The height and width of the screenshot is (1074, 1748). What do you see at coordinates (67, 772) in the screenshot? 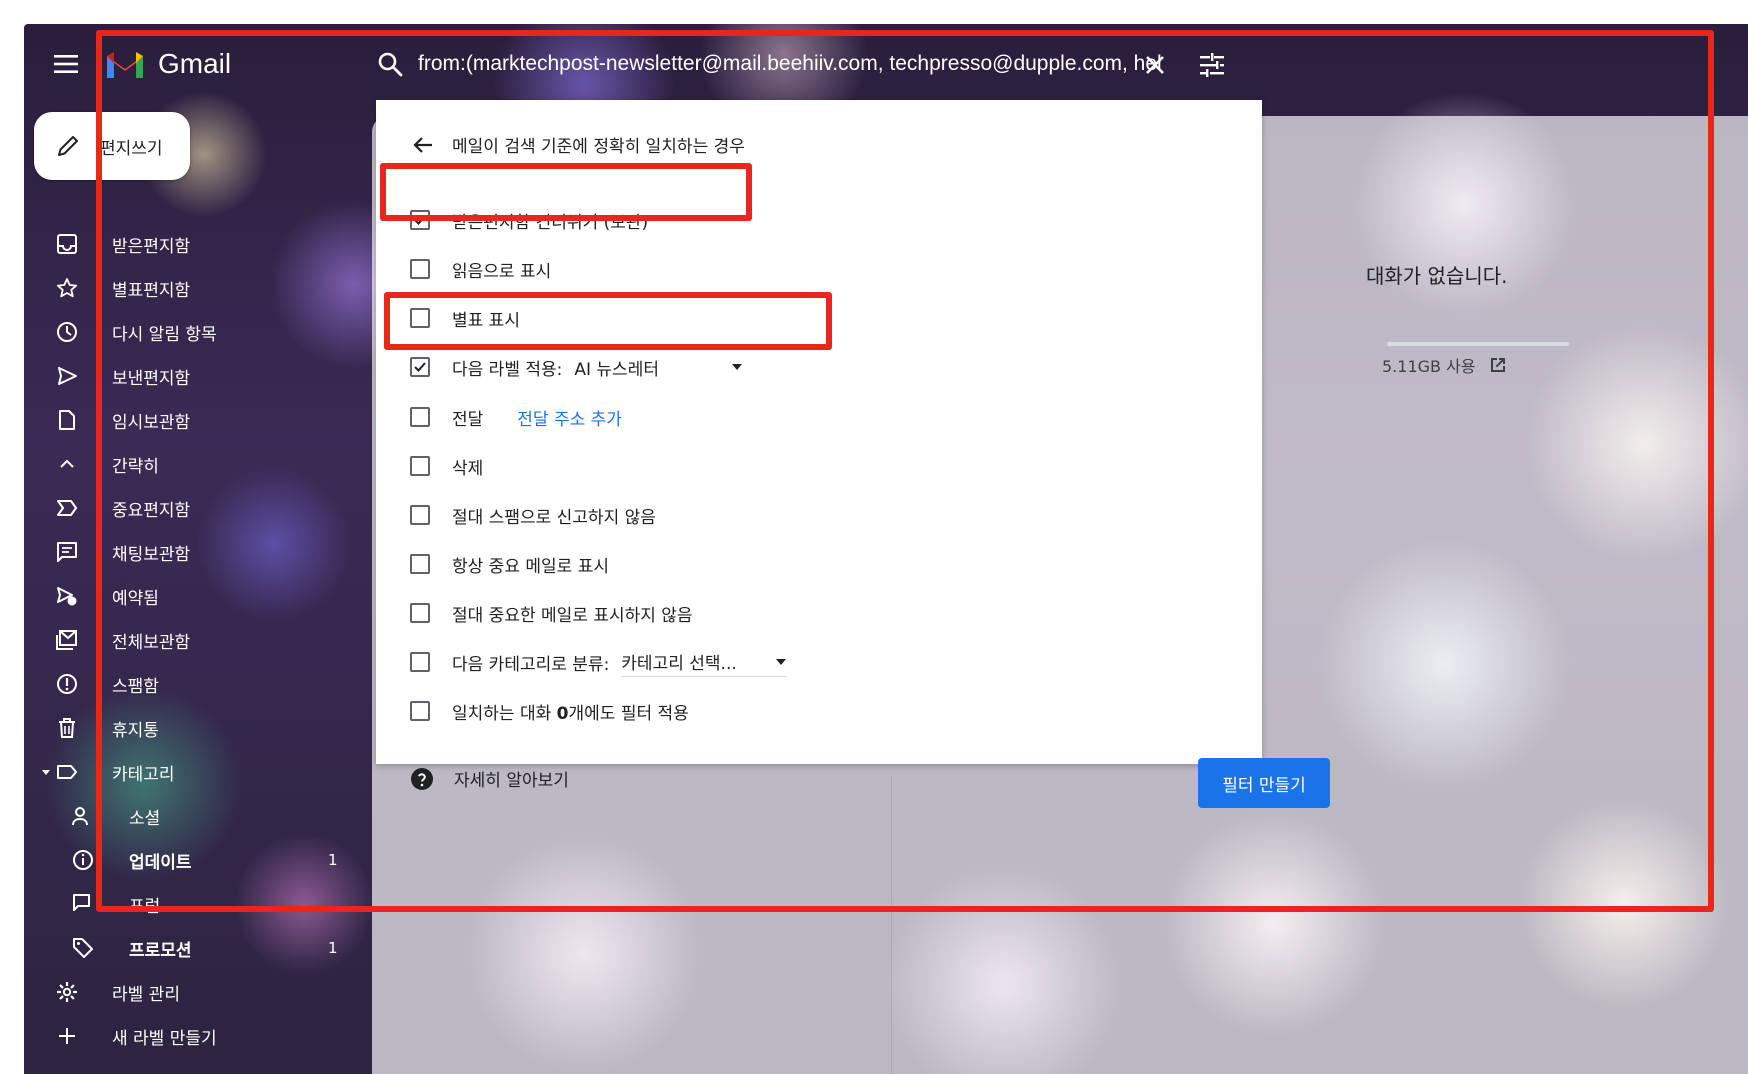
I see `label-icon` at bounding box center [67, 772].